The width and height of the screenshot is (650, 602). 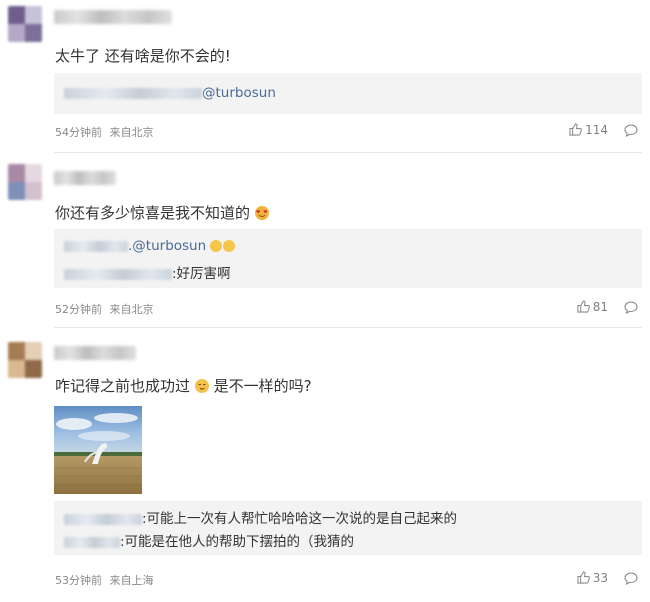 I want to click on like-button: 81, so click(x=592, y=307).